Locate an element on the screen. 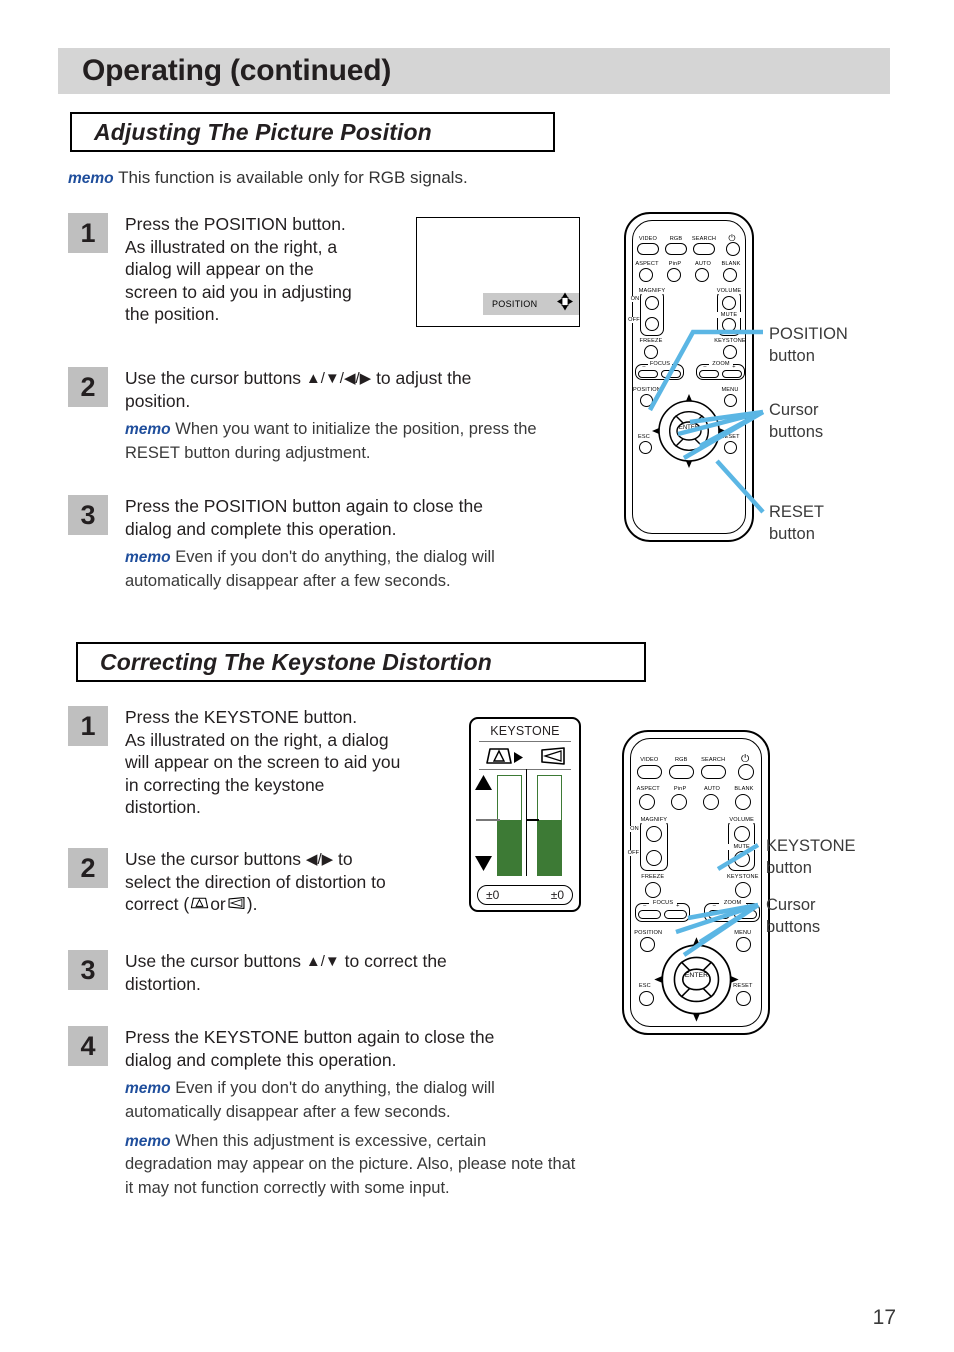 Image resolution: width=954 pixels, height=1352 pixels. divider is located at coordinates (525, 742).